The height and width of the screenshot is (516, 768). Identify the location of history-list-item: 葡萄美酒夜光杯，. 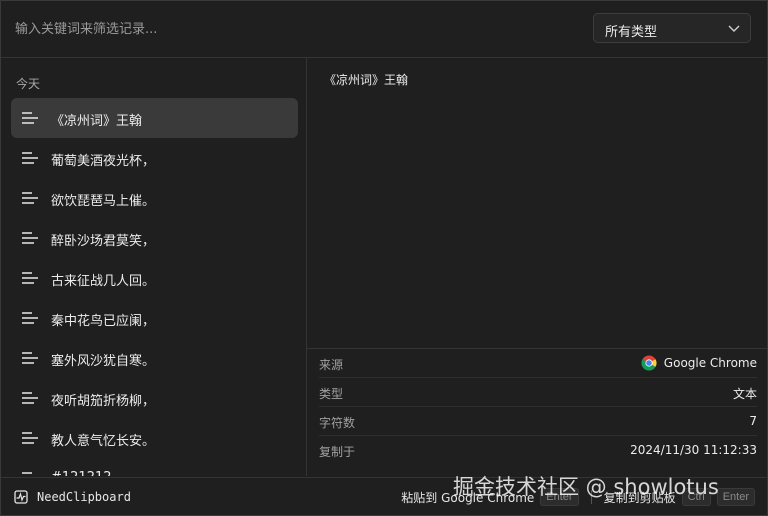
(154, 158).